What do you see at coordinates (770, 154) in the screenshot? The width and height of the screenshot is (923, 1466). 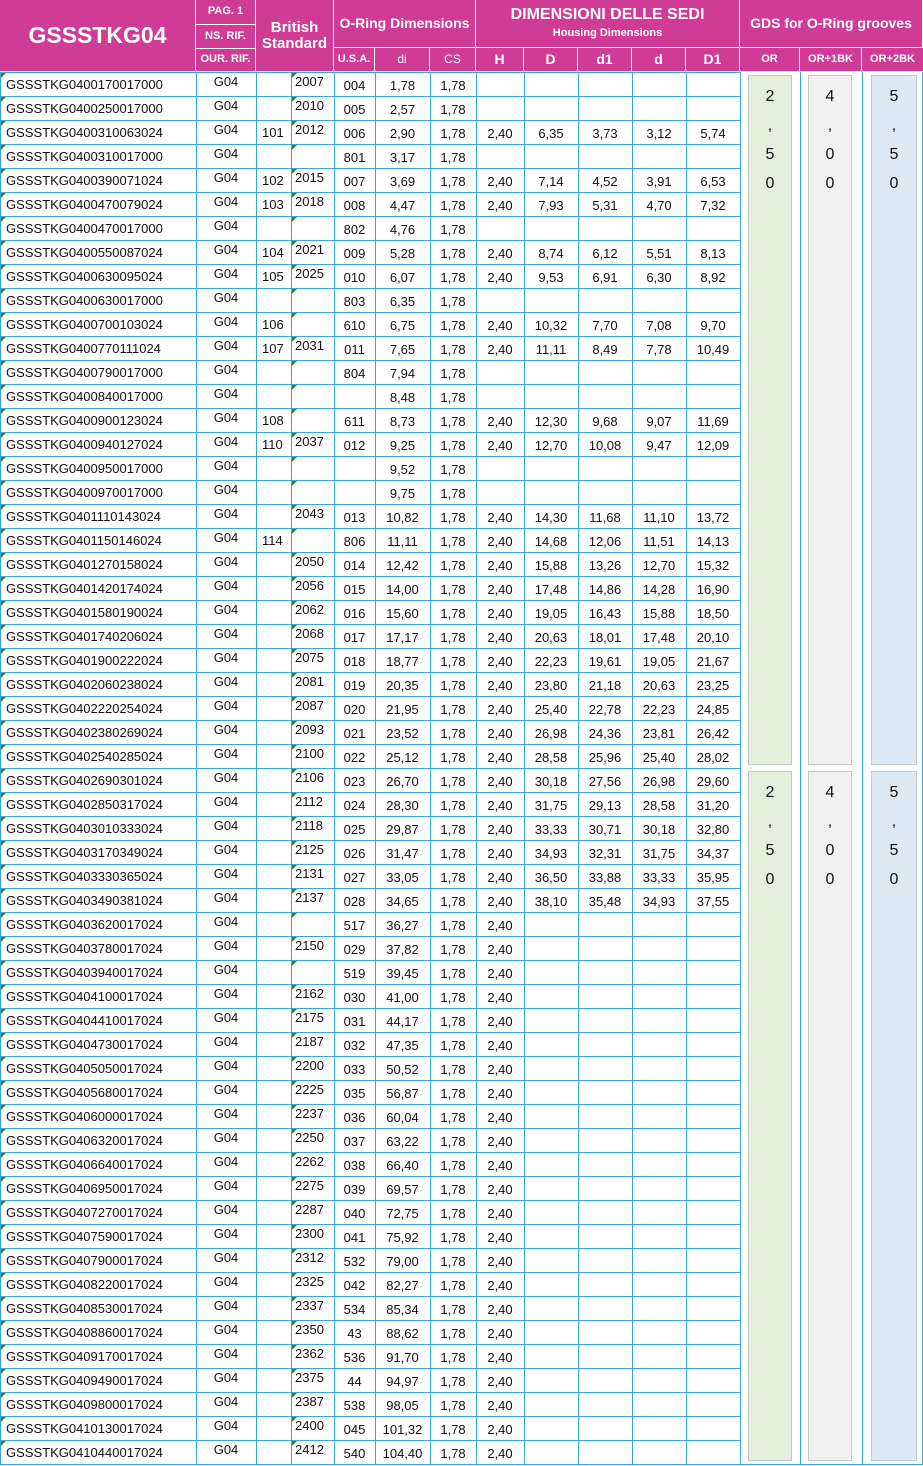 I see `gds-or-char: 5` at bounding box center [770, 154].